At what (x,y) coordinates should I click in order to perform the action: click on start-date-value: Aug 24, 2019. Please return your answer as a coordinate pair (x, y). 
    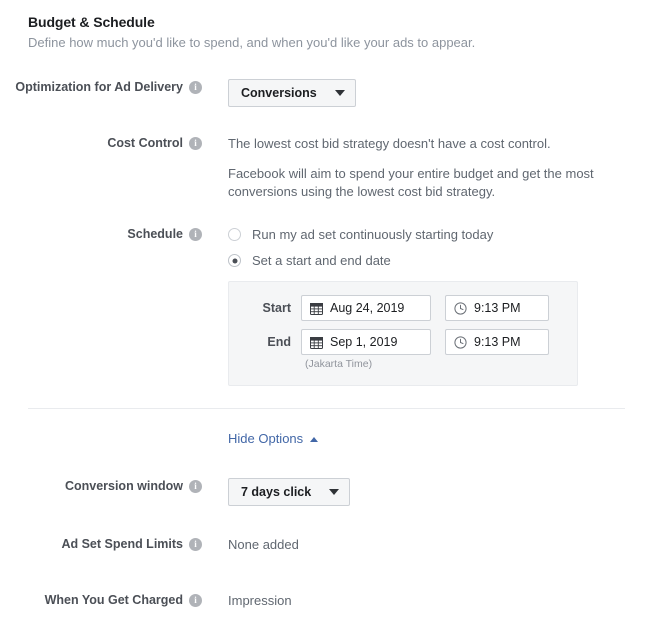
    Looking at the image, I should click on (367, 308).